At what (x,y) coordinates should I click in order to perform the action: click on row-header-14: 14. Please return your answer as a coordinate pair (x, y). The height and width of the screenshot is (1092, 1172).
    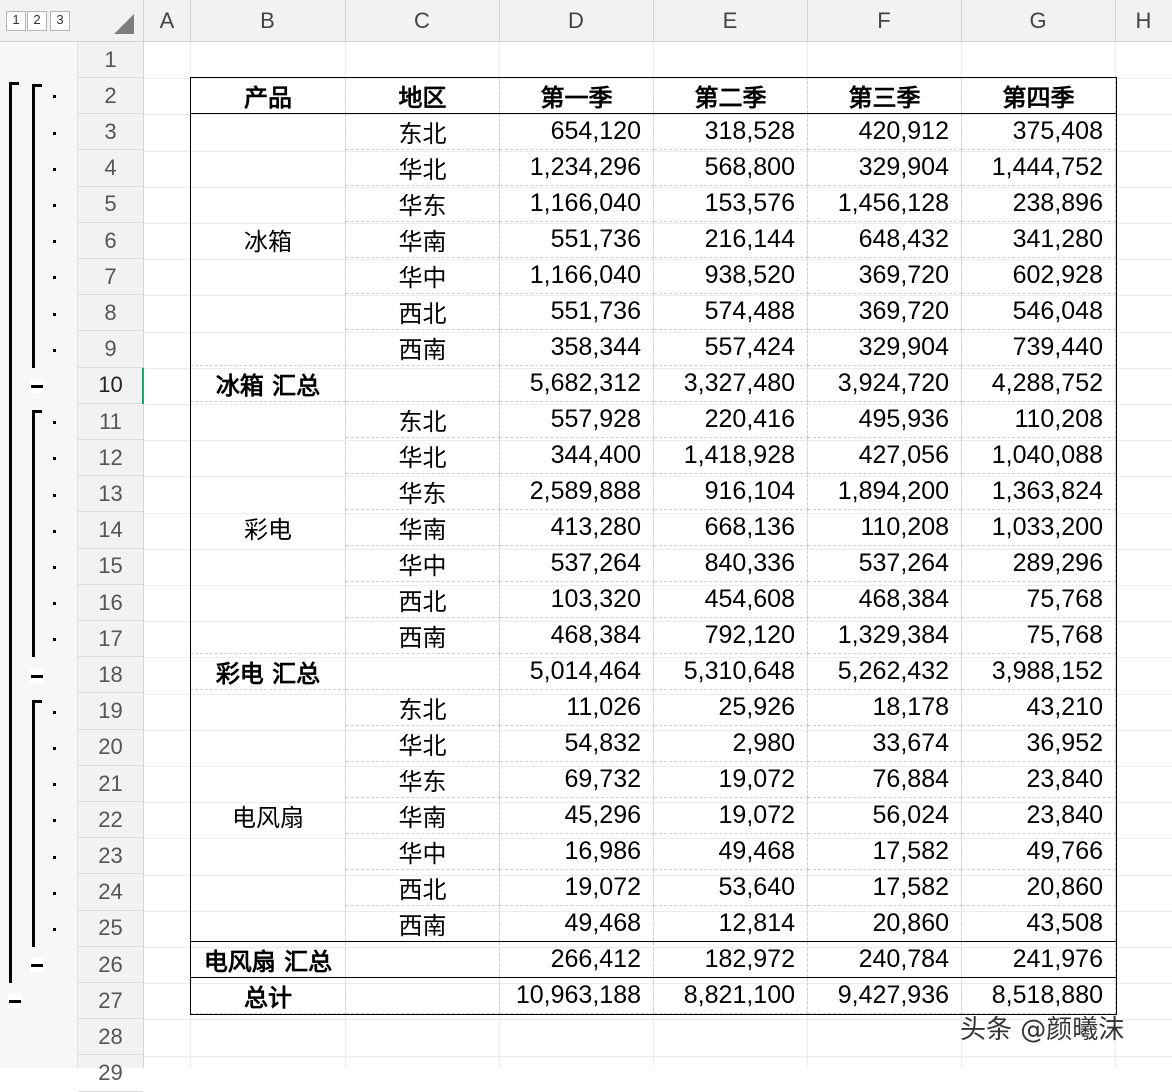
    Looking at the image, I should click on (110, 531).